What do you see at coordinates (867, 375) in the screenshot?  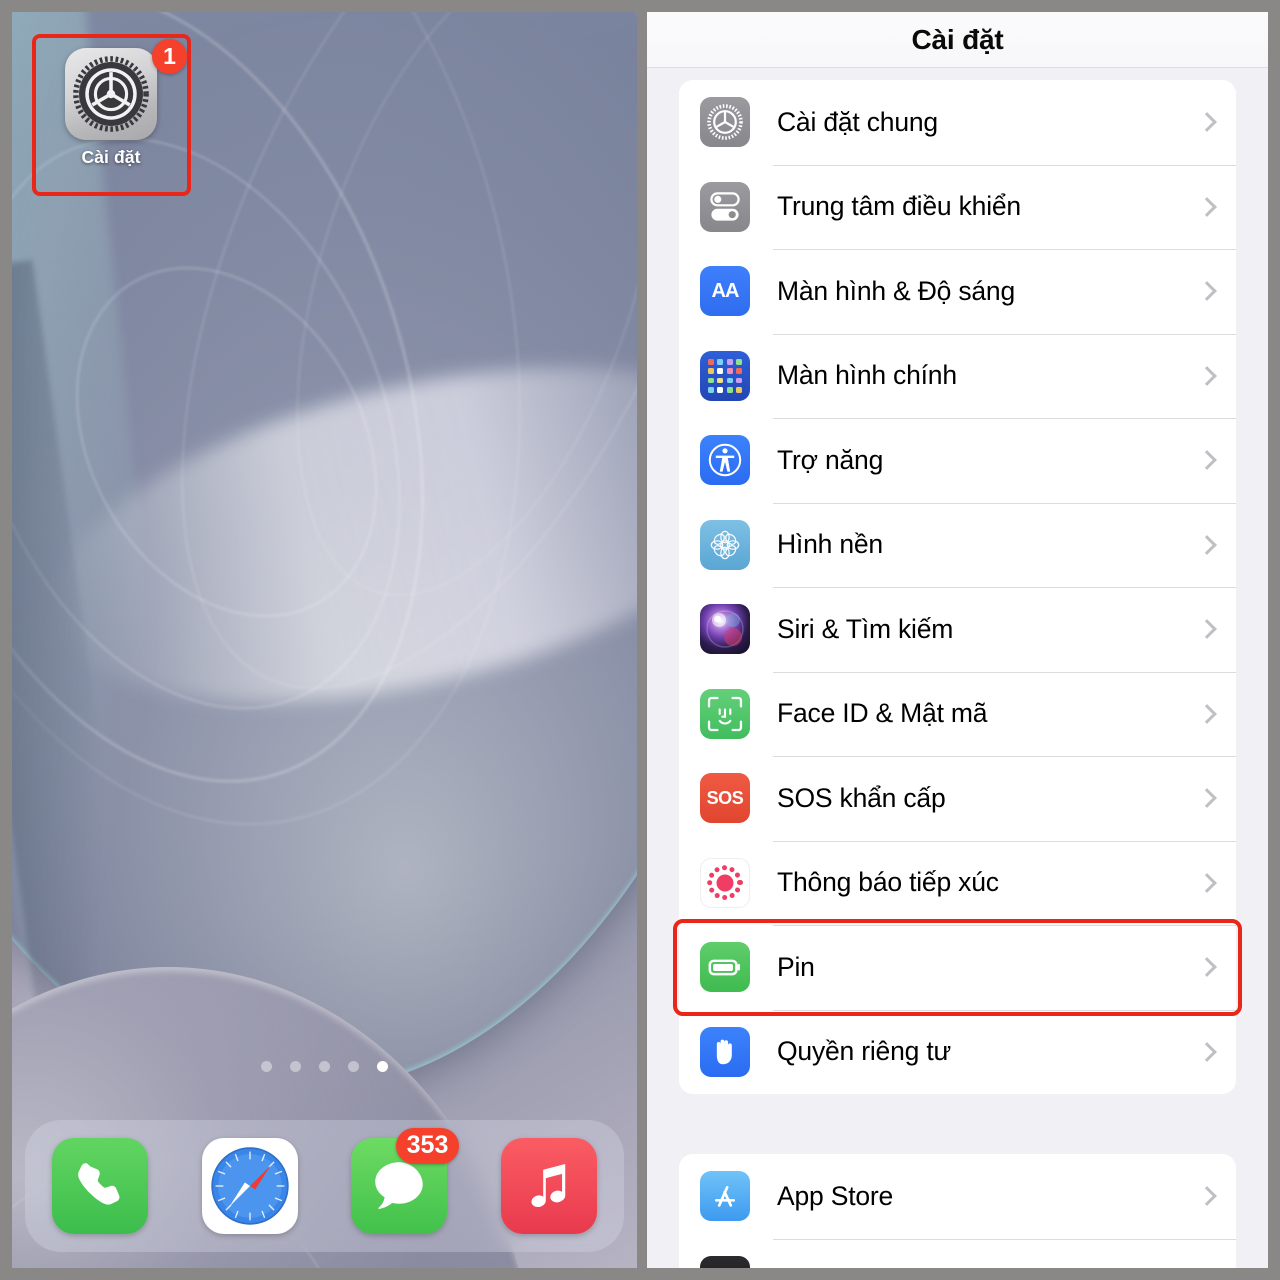 I see `row-label: Màn hình chính` at bounding box center [867, 375].